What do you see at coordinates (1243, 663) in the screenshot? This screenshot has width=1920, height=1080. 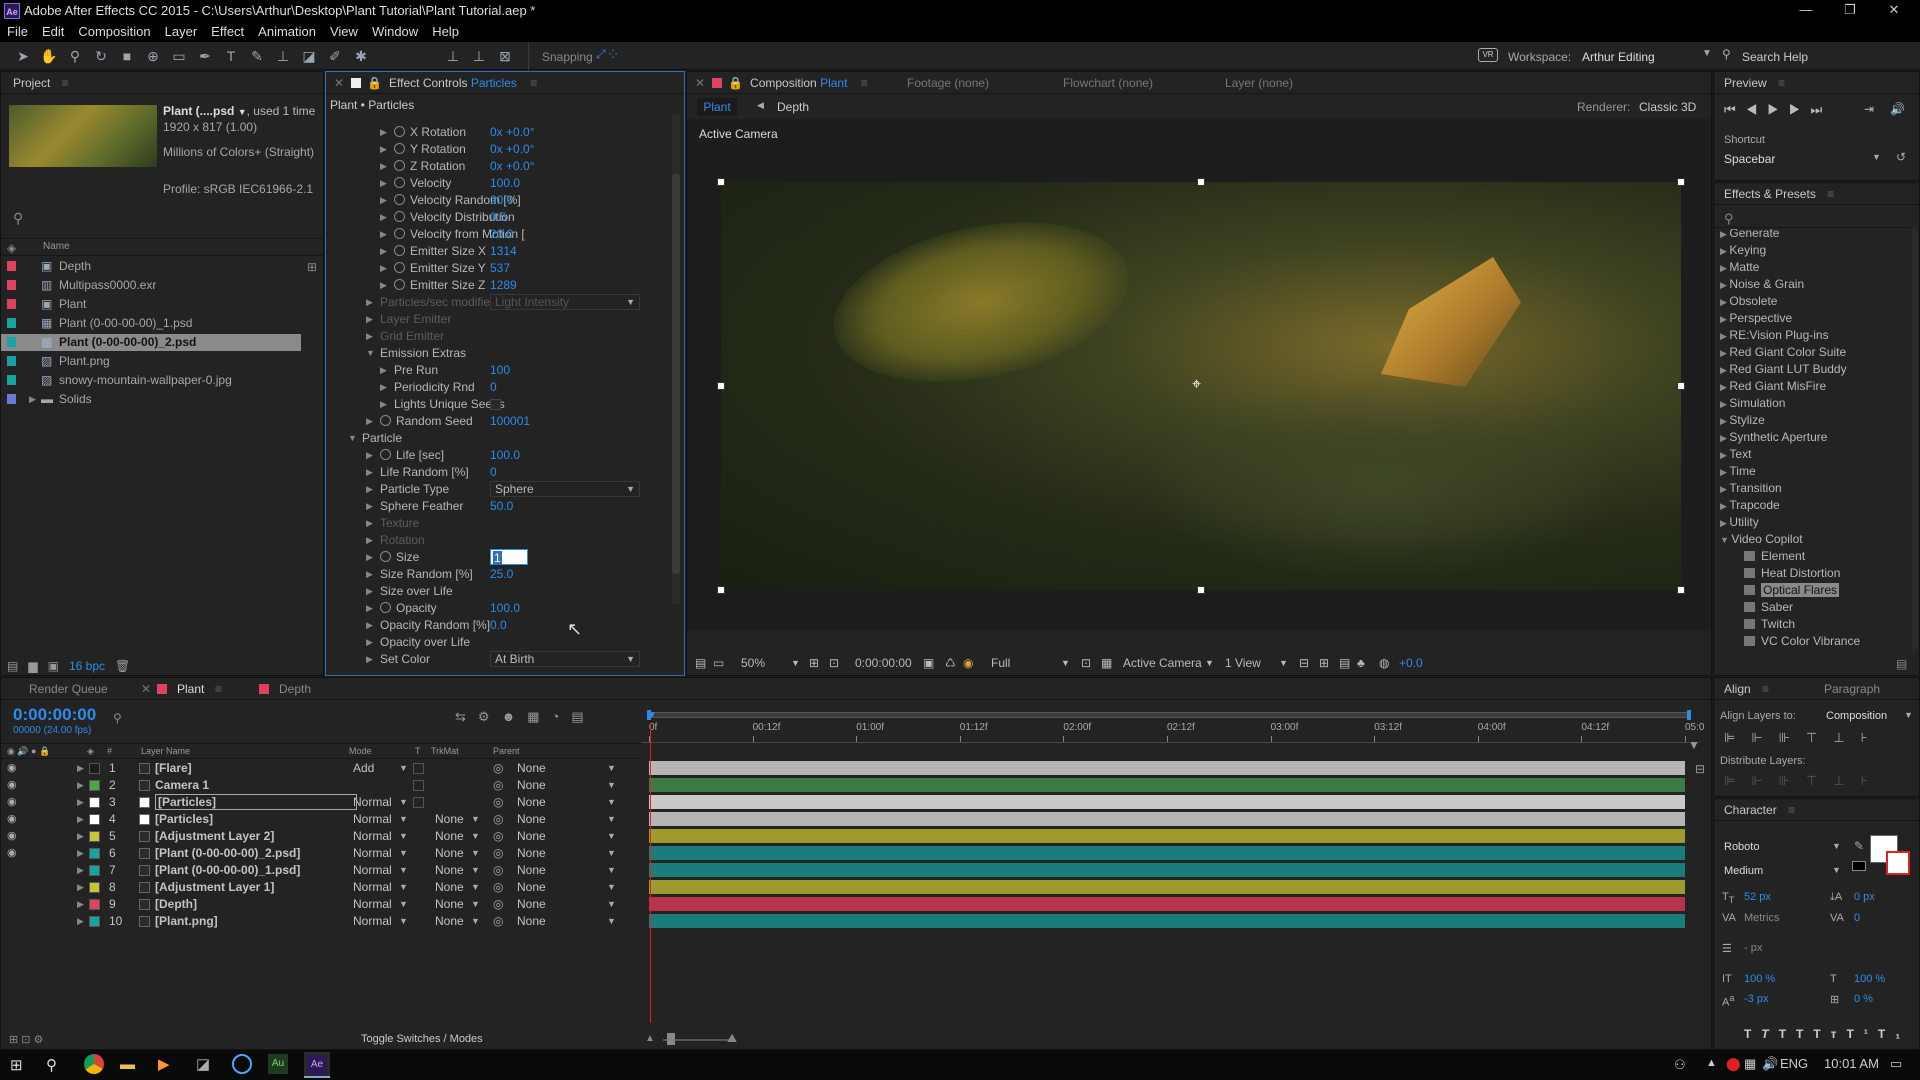 I see `view-layout-select: 1 View` at bounding box center [1243, 663].